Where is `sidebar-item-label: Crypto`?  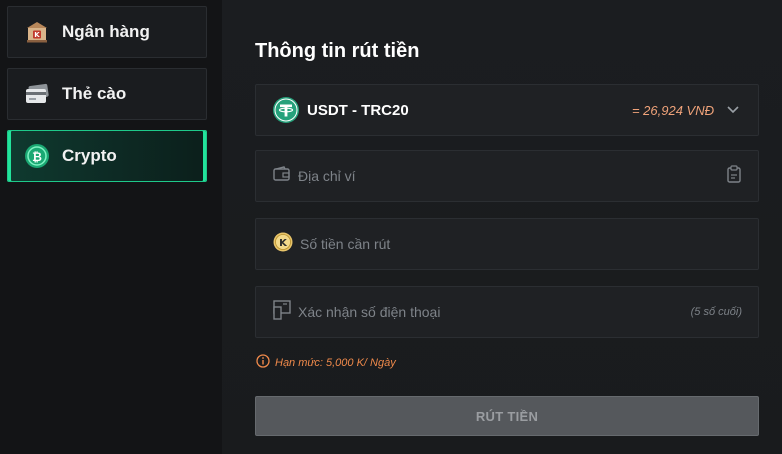
sidebar-item-label: Crypto is located at coordinates (89, 155).